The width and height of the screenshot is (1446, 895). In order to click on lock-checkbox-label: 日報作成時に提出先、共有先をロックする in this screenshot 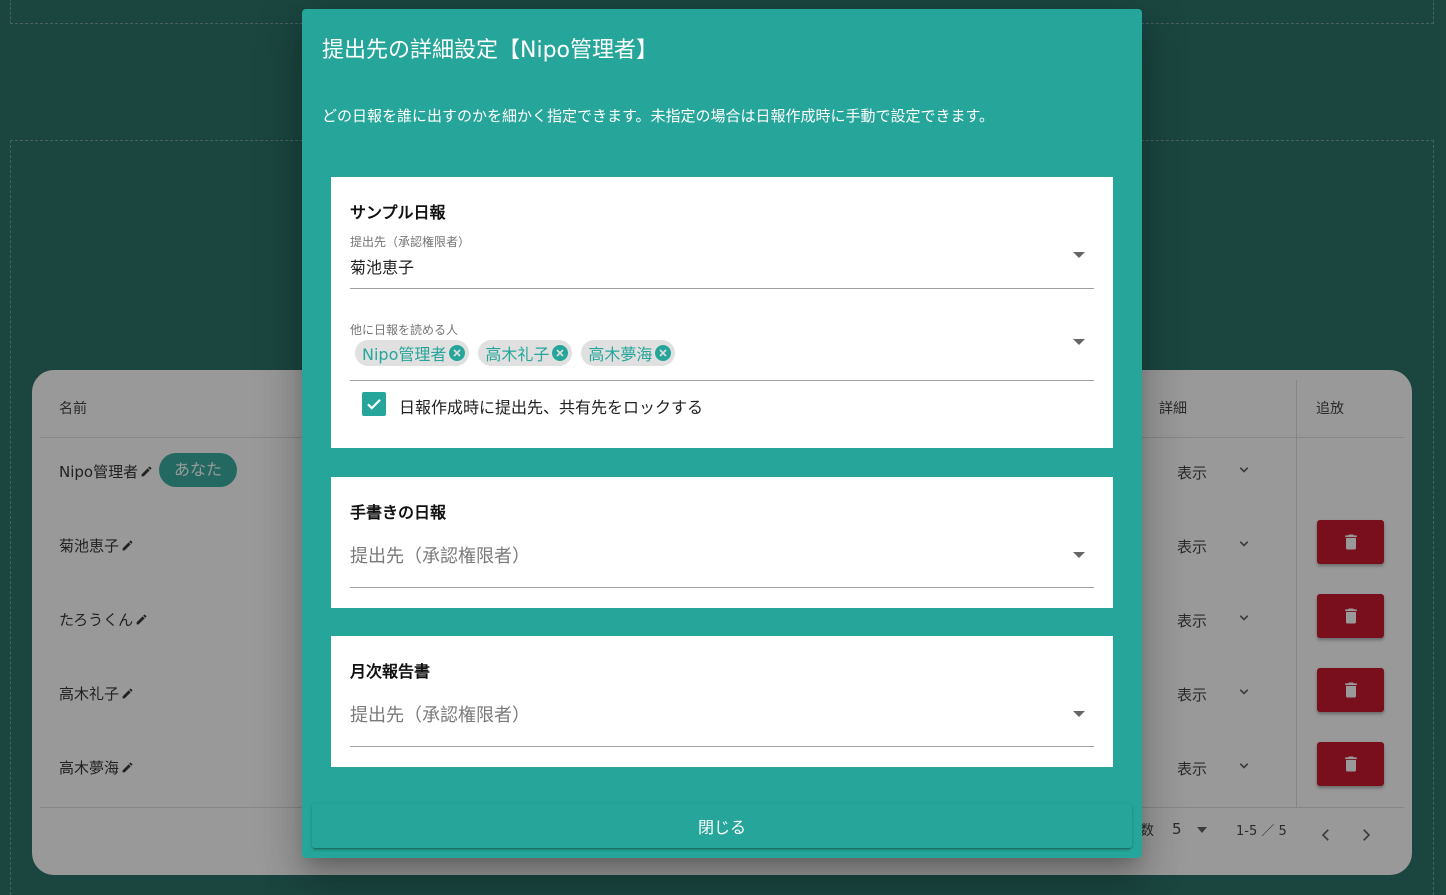, I will do `click(551, 406)`.